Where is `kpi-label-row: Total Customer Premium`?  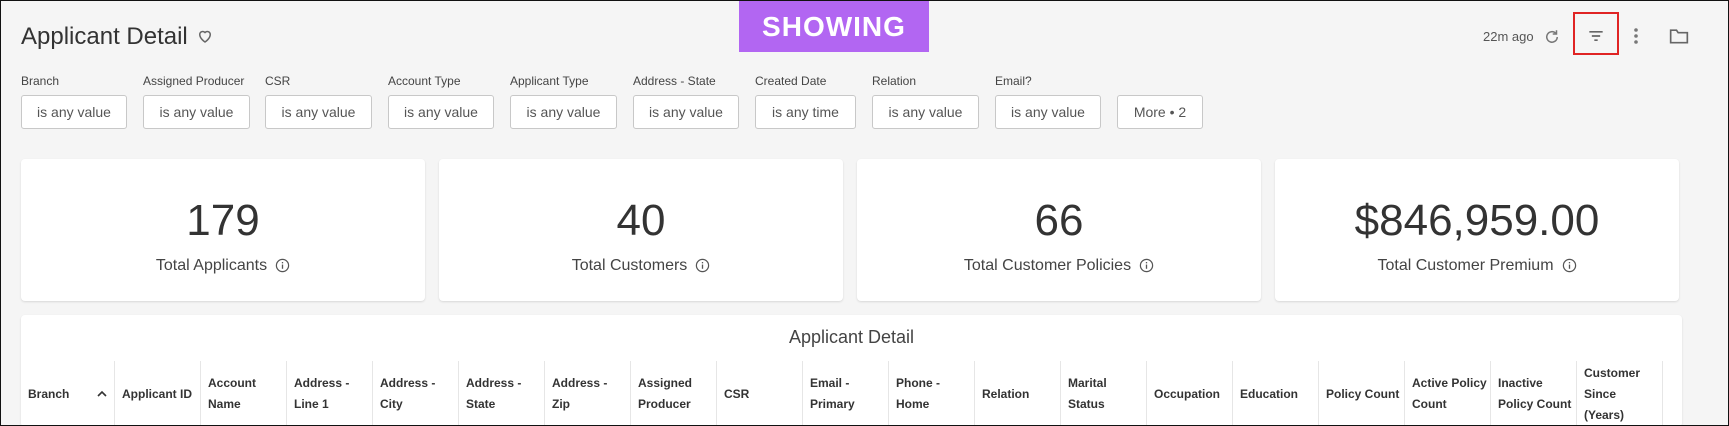
kpi-label-row: Total Customer Premium is located at coordinates (1477, 266).